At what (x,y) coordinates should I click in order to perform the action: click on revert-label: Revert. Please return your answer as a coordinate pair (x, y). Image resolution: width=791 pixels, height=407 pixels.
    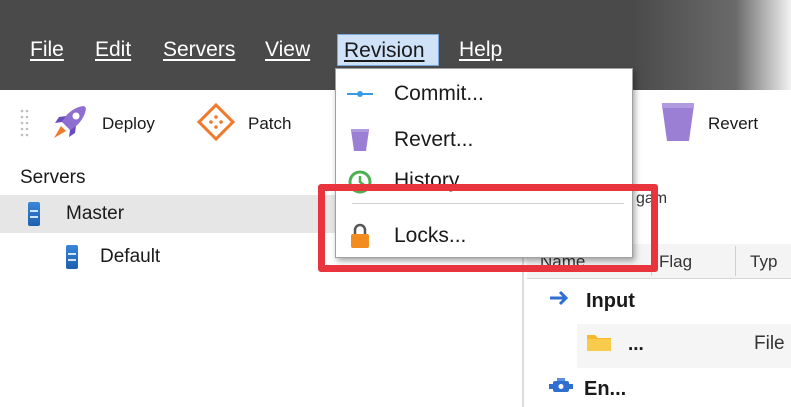
    Looking at the image, I should click on (733, 123).